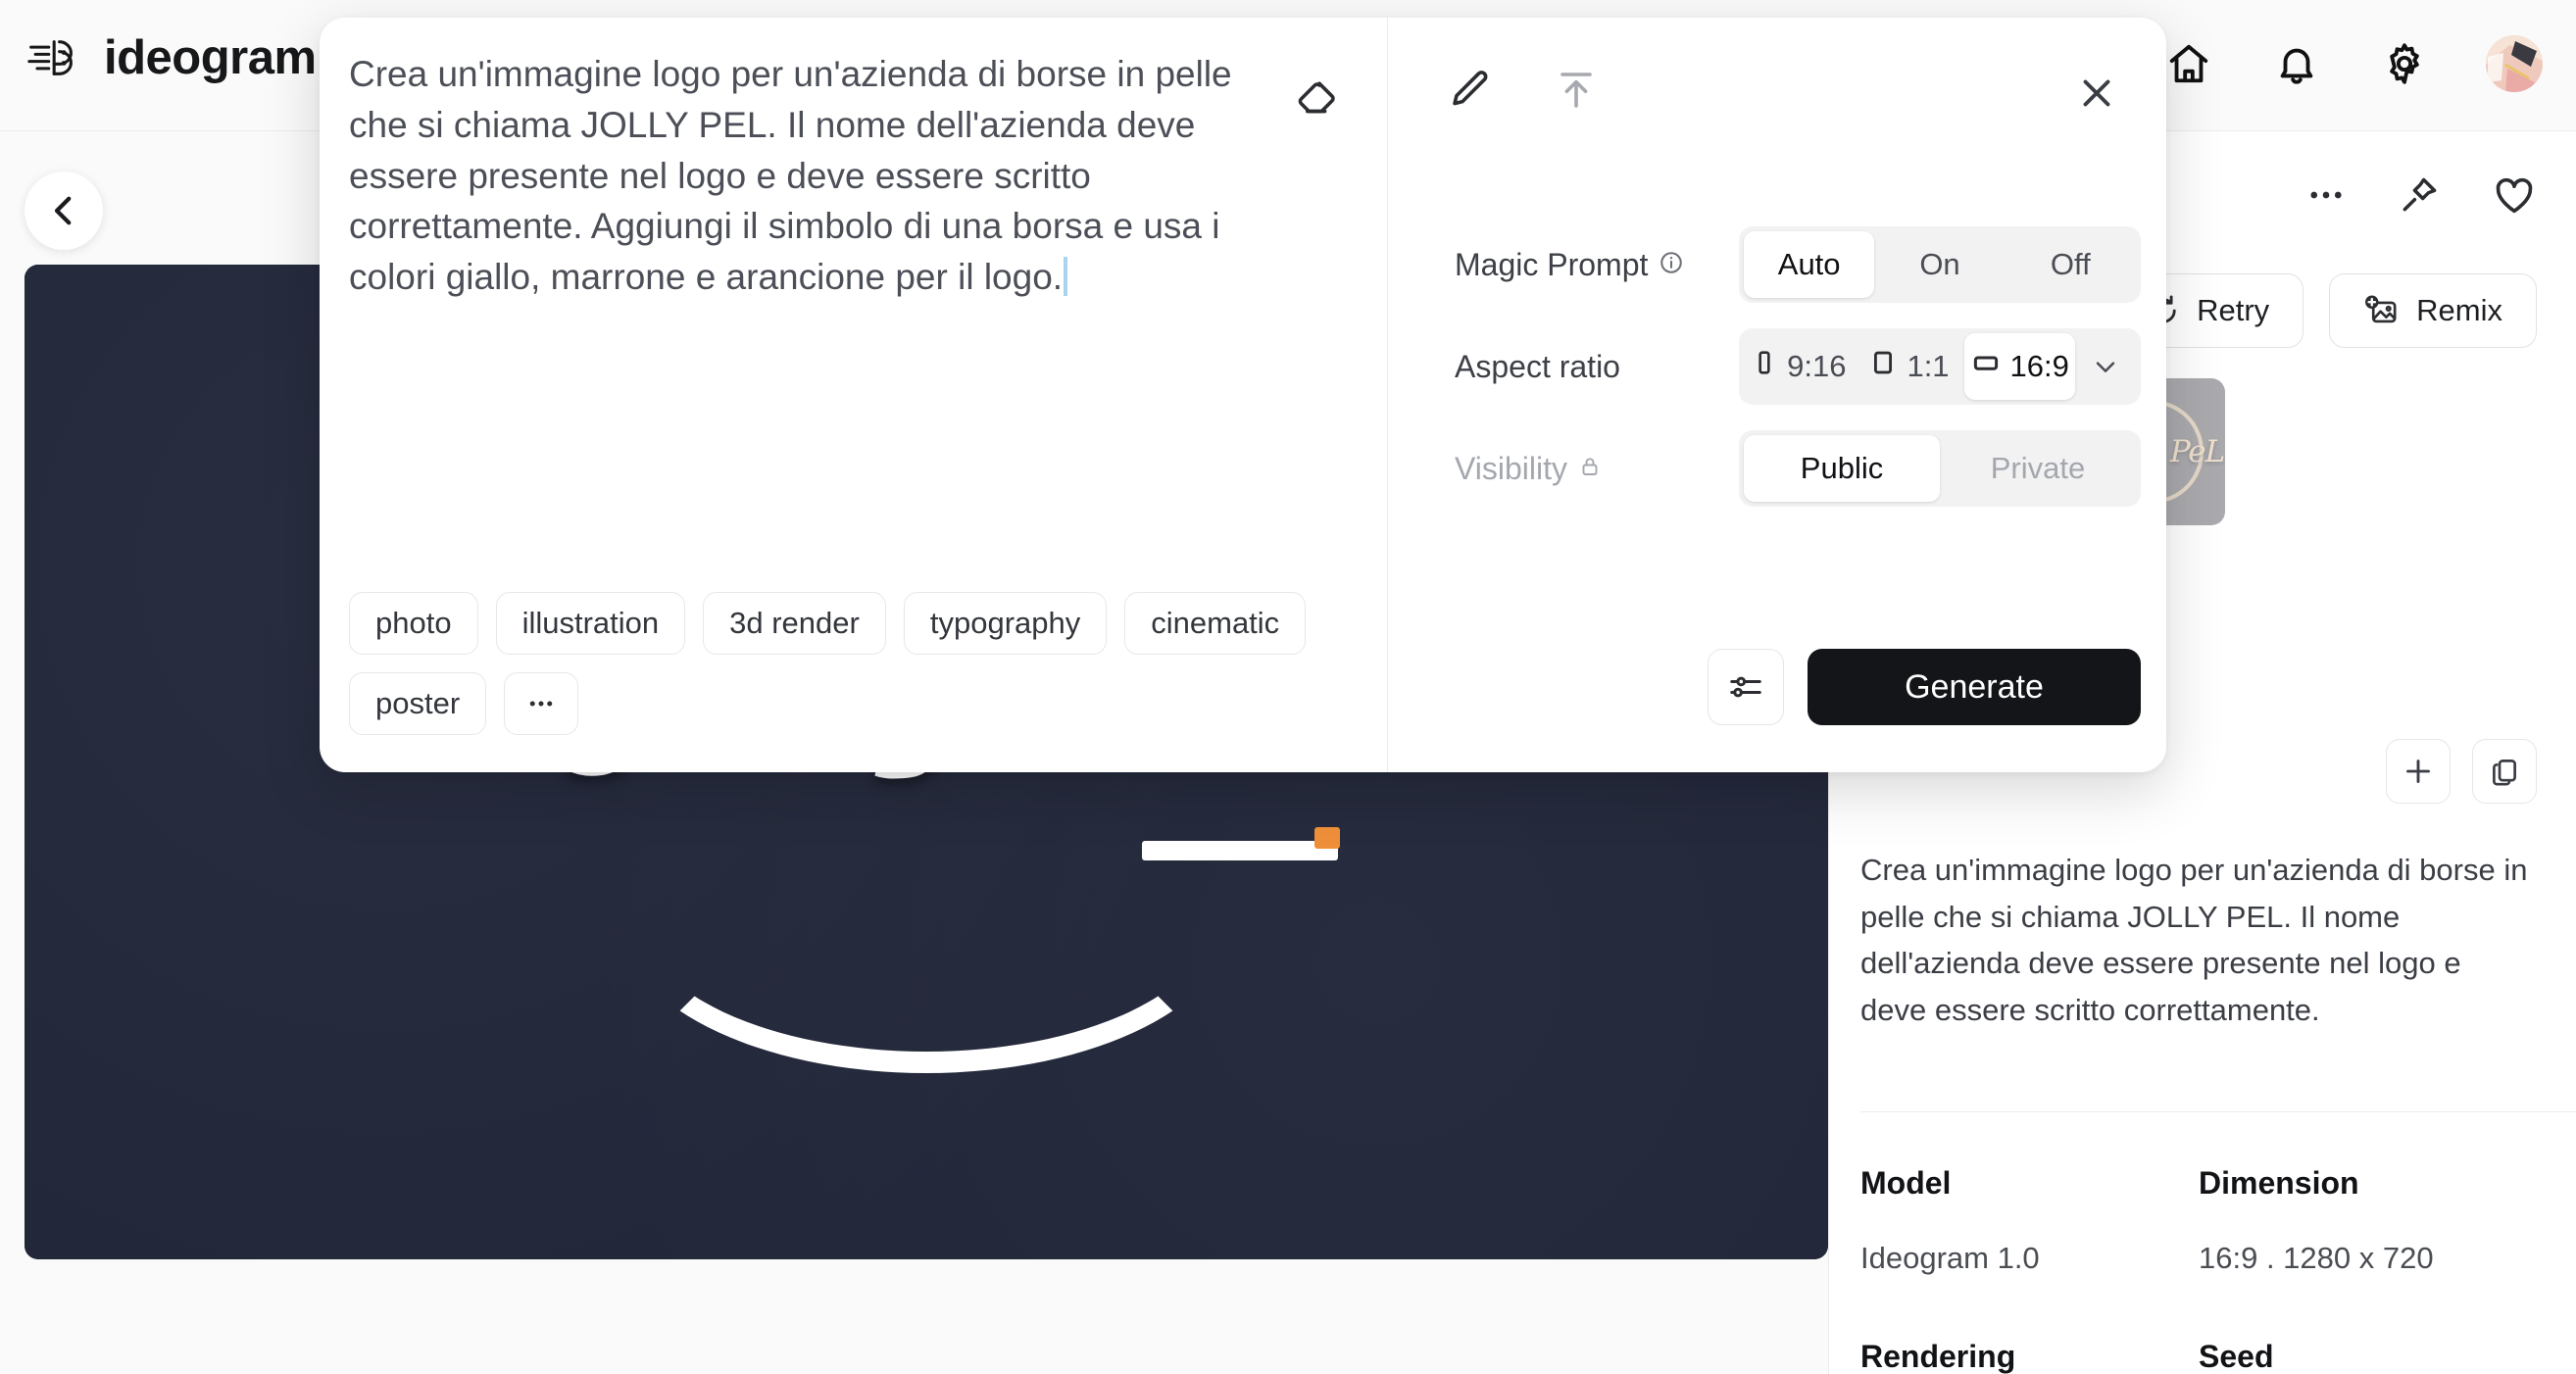 This screenshot has width=2576, height=1374. I want to click on top-bar-actions, so click(2352, 63).